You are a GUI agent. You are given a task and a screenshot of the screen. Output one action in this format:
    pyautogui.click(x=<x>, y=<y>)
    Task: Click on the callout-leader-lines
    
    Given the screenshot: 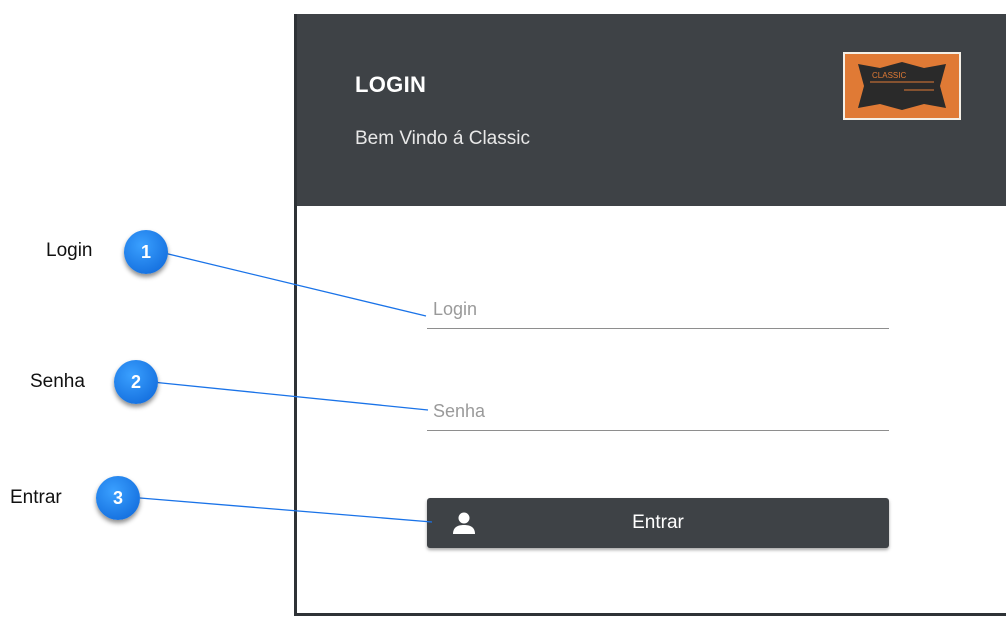 What is the action you would take?
    pyautogui.click(x=286, y=387)
    